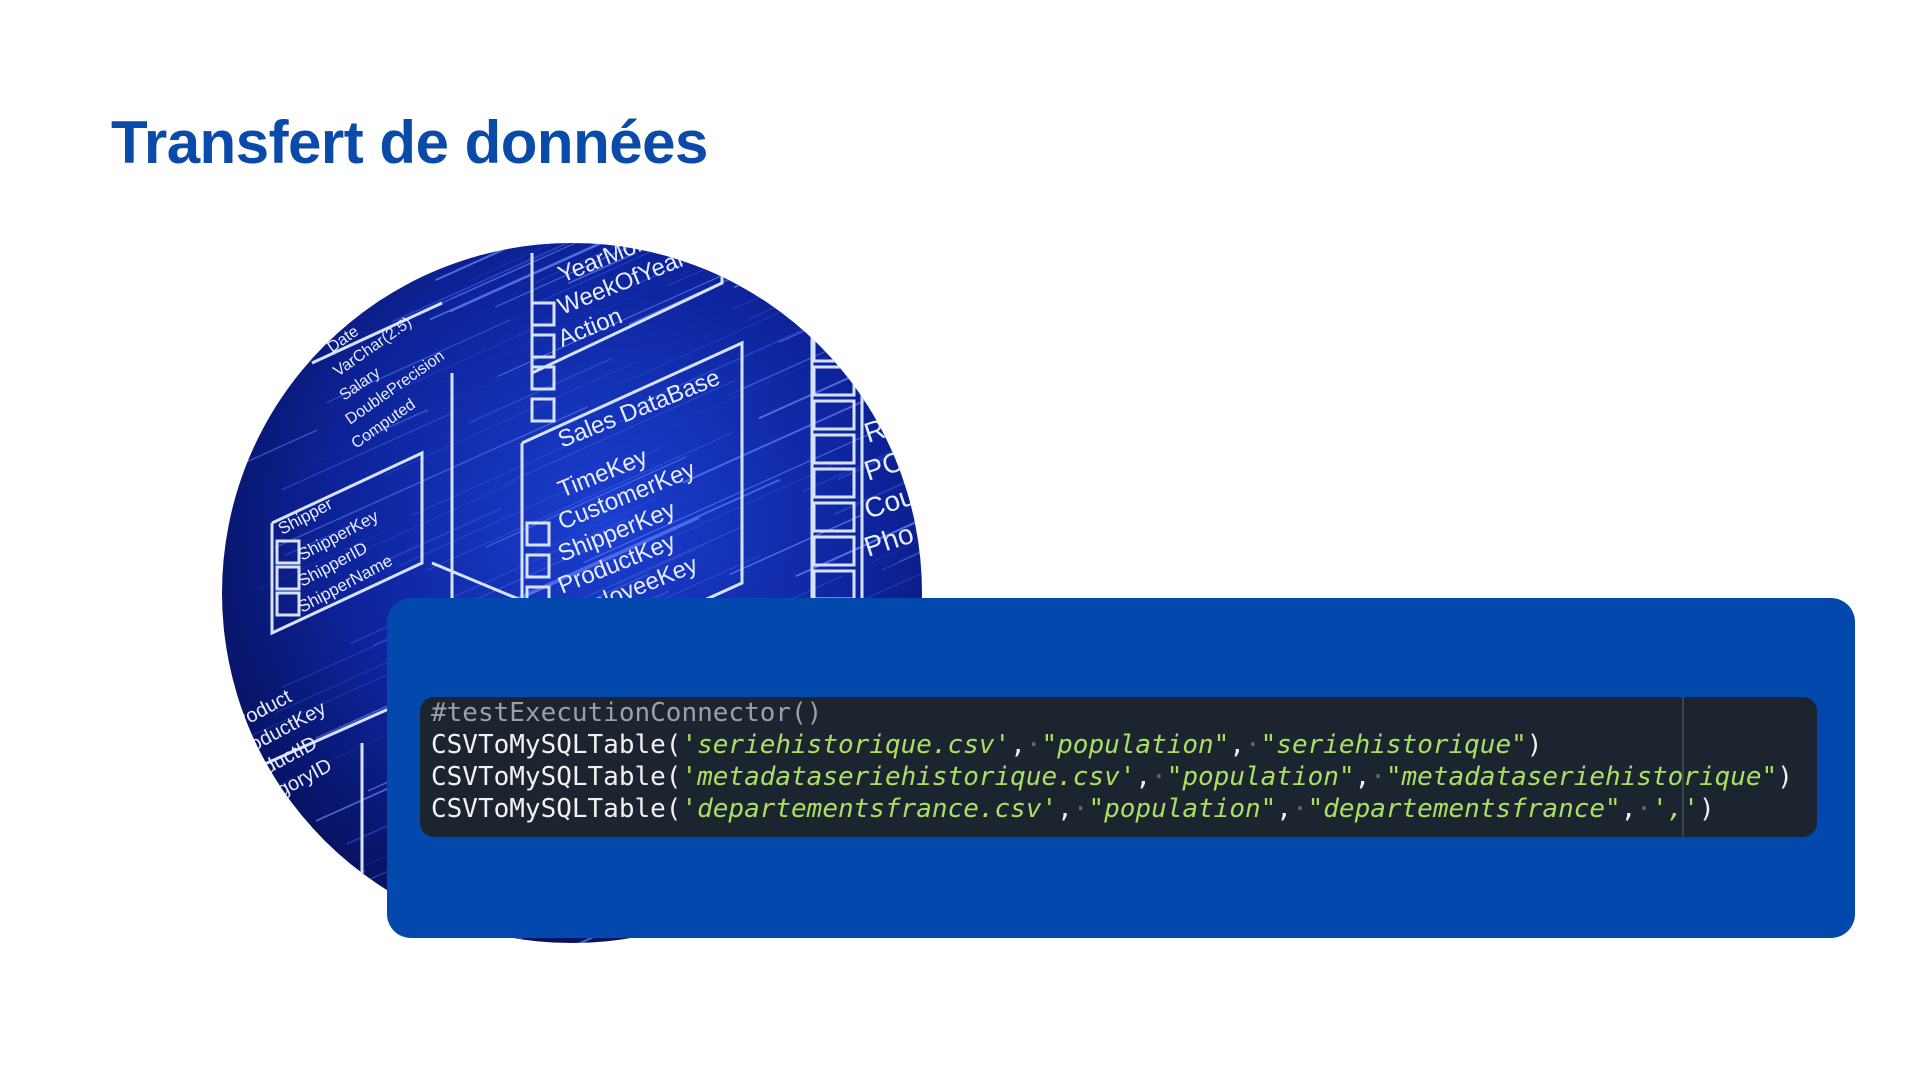  Describe the element at coordinates (846, 745) in the screenshot. I see `code-token: 'seriehistorique.csv'` at that location.